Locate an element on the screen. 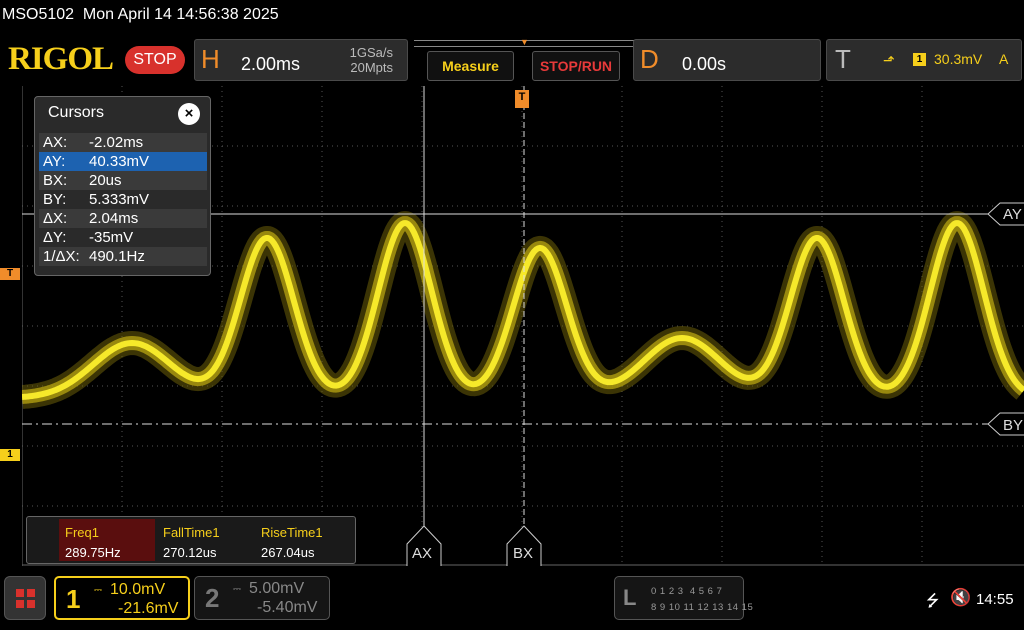 Image resolution: width=1024 pixels, height=630 pixels. cursor-readout-value: -35mV is located at coordinates (111, 237).